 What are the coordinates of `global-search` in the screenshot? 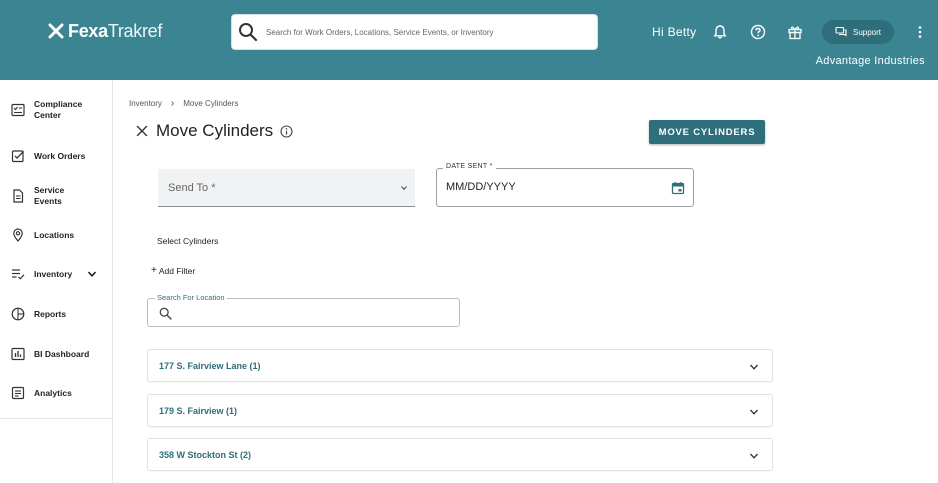 It's located at (414, 32).